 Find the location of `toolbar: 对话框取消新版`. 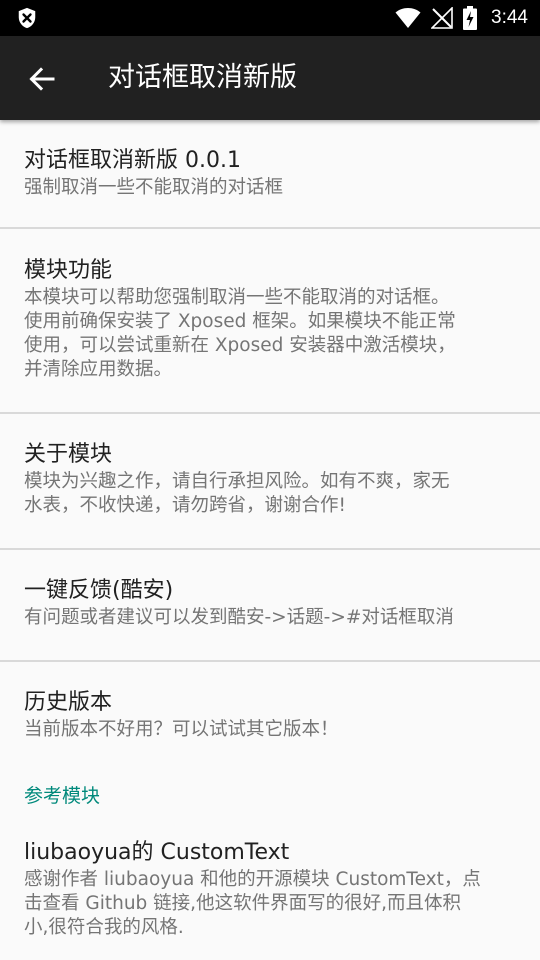

toolbar: 对话框取消新版 is located at coordinates (270, 78).